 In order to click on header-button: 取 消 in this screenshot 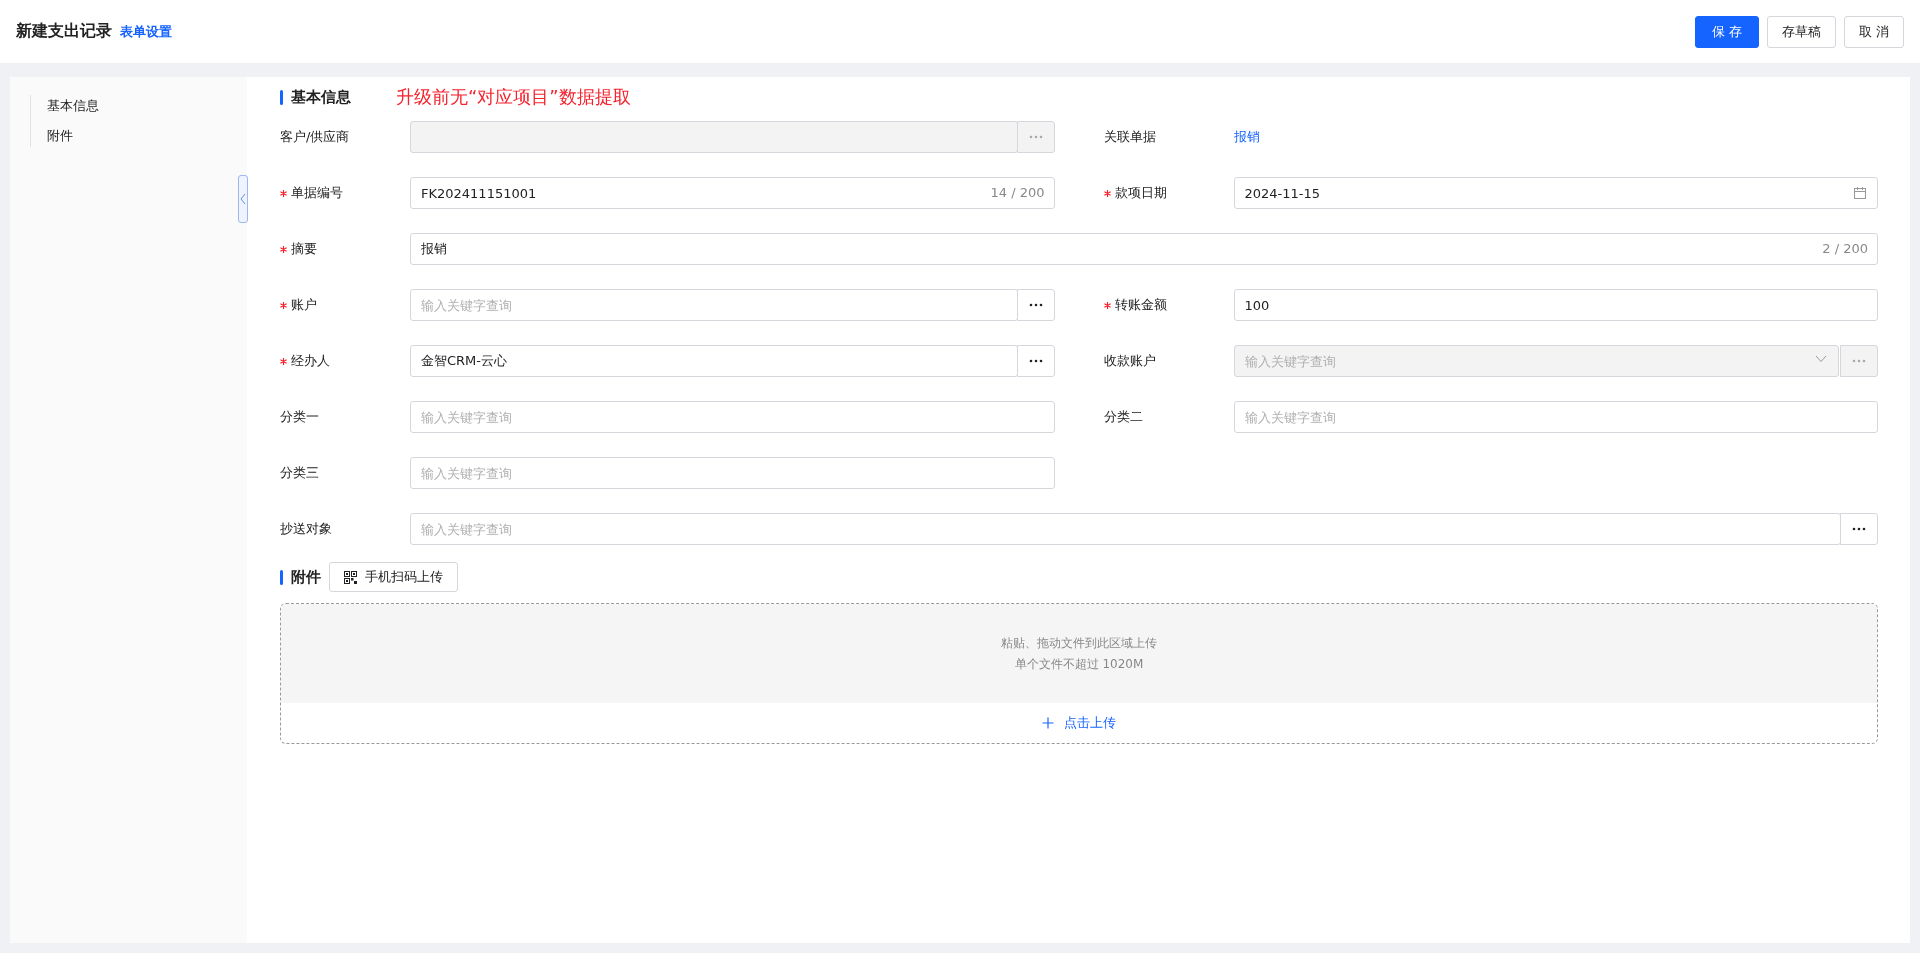, I will do `click(1873, 31)`.